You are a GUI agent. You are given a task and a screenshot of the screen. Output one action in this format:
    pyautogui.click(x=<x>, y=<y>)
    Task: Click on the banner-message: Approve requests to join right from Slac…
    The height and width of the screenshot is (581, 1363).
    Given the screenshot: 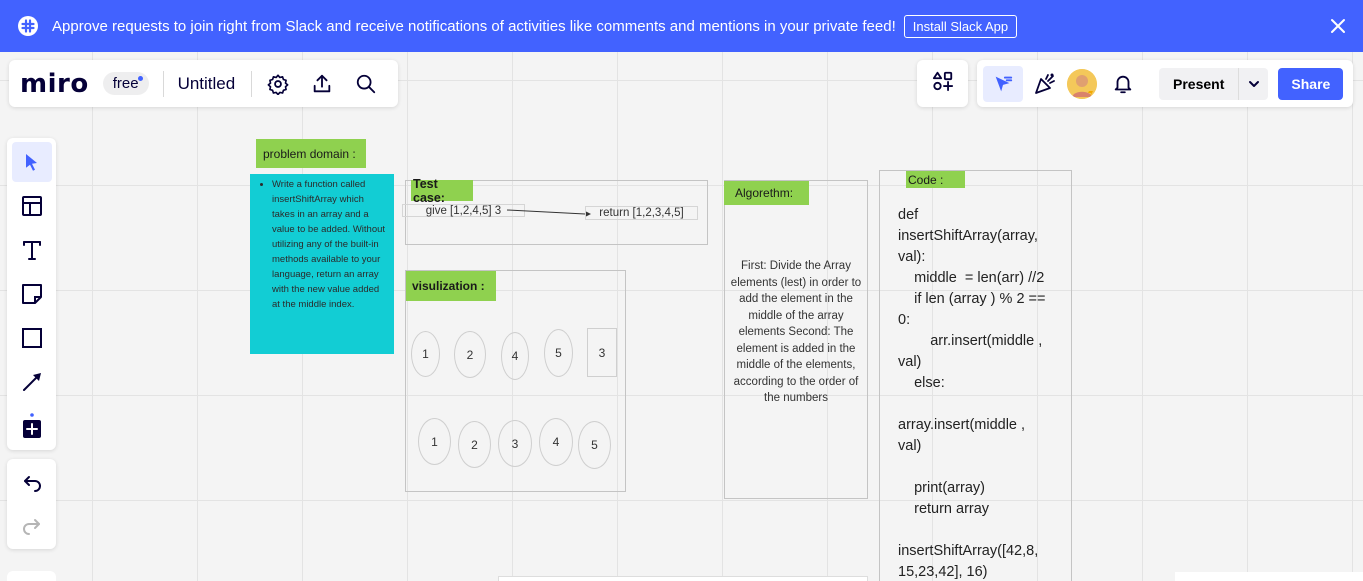 What is the action you would take?
    pyautogui.click(x=474, y=26)
    